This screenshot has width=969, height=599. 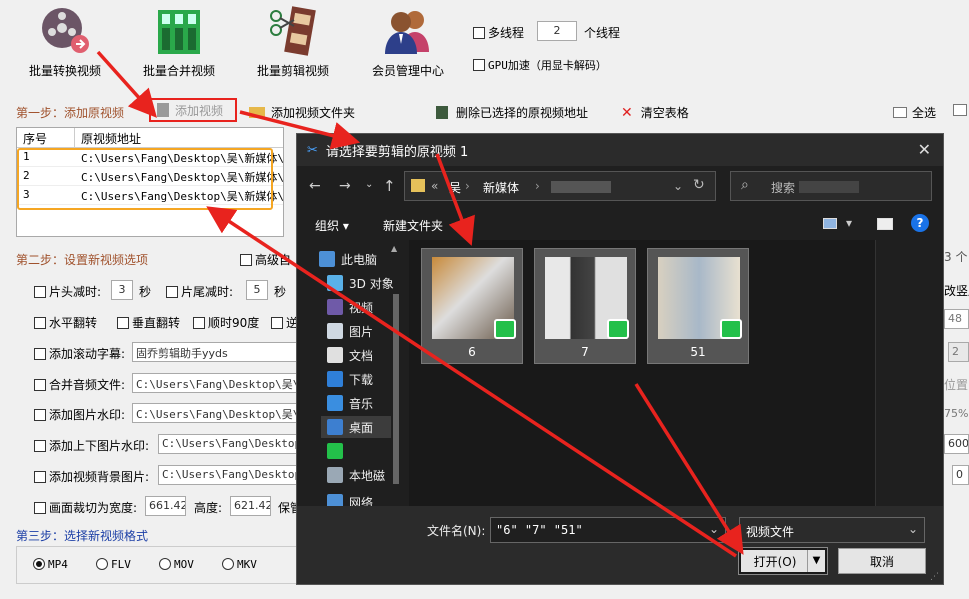 What do you see at coordinates (123, 323) in the screenshot?
I see `vflip-checkbox` at bounding box center [123, 323].